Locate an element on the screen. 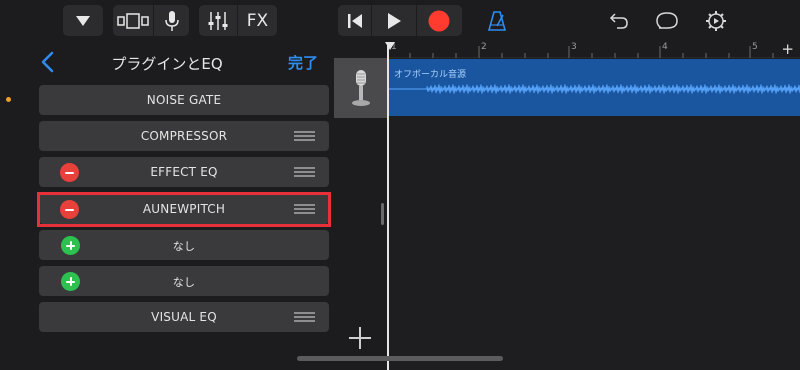 The width and height of the screenshot is (800, 370). add-track-icon is located at coordinates (360, 338).